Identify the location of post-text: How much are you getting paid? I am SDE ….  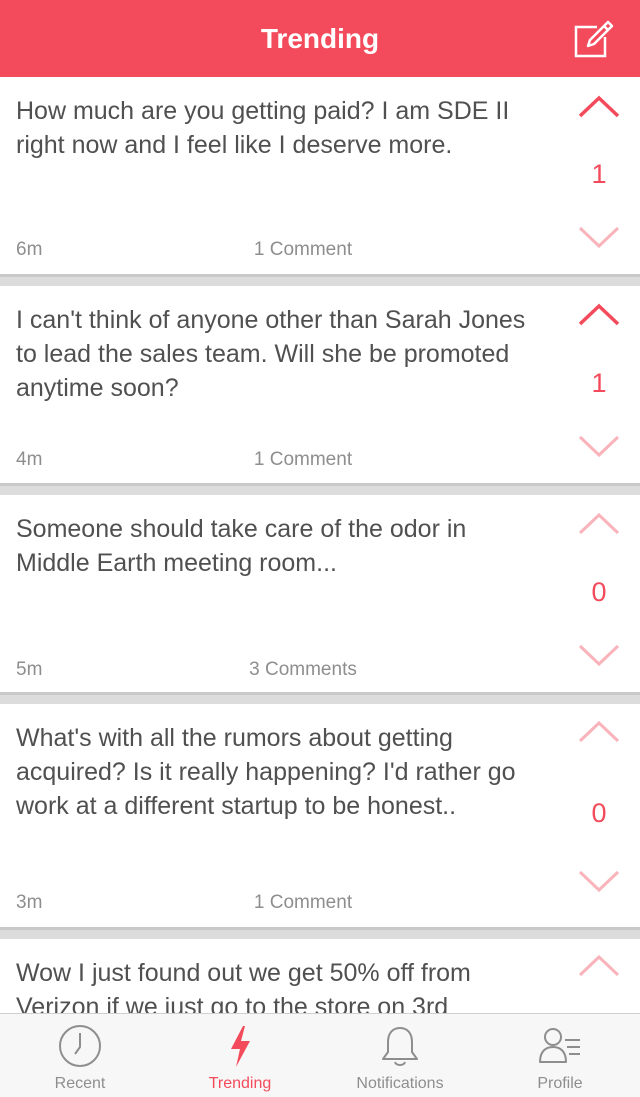
(263, 128).